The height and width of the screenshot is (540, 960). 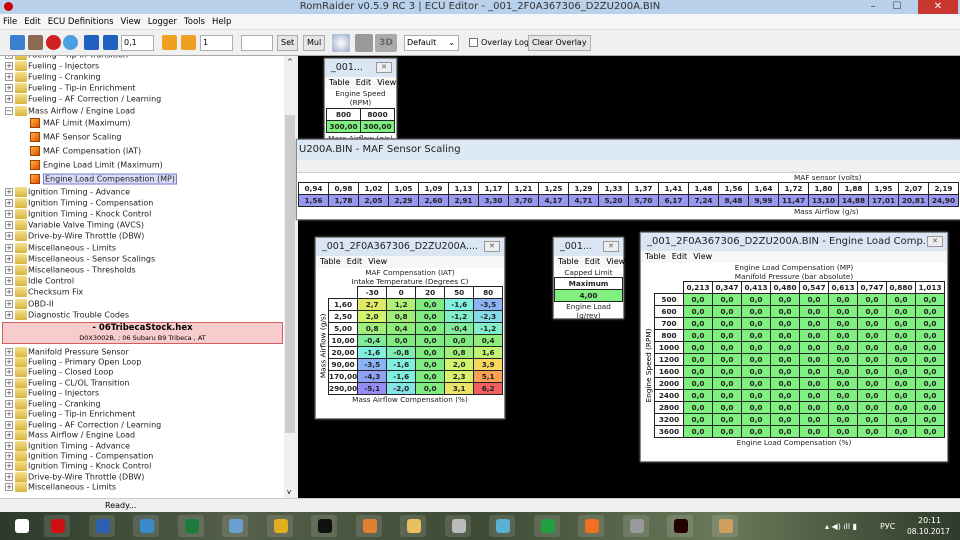 I want to click on clear-overlay-button: Clear Overlay, so click(x=559, y=43).